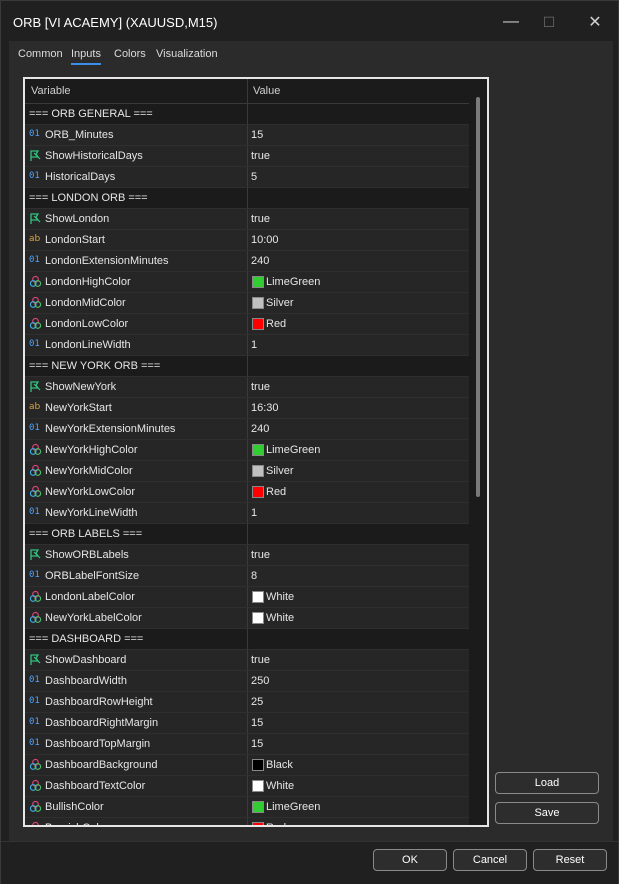  I want to click on input-row: 01 ORB_Minutes 15, so click(247, 135).